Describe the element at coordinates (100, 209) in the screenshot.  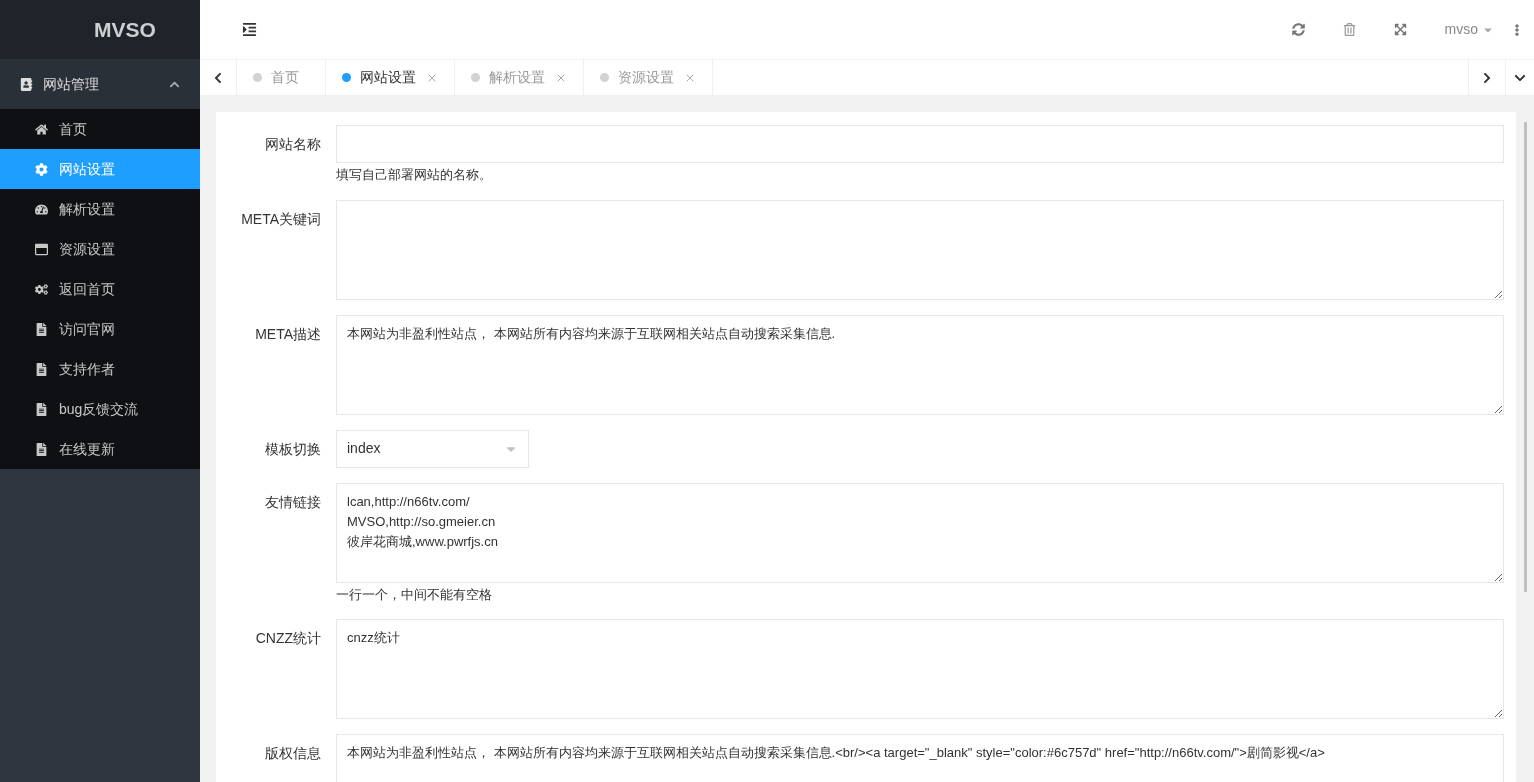
I see `sidebar-item: 解析设置` at that location.